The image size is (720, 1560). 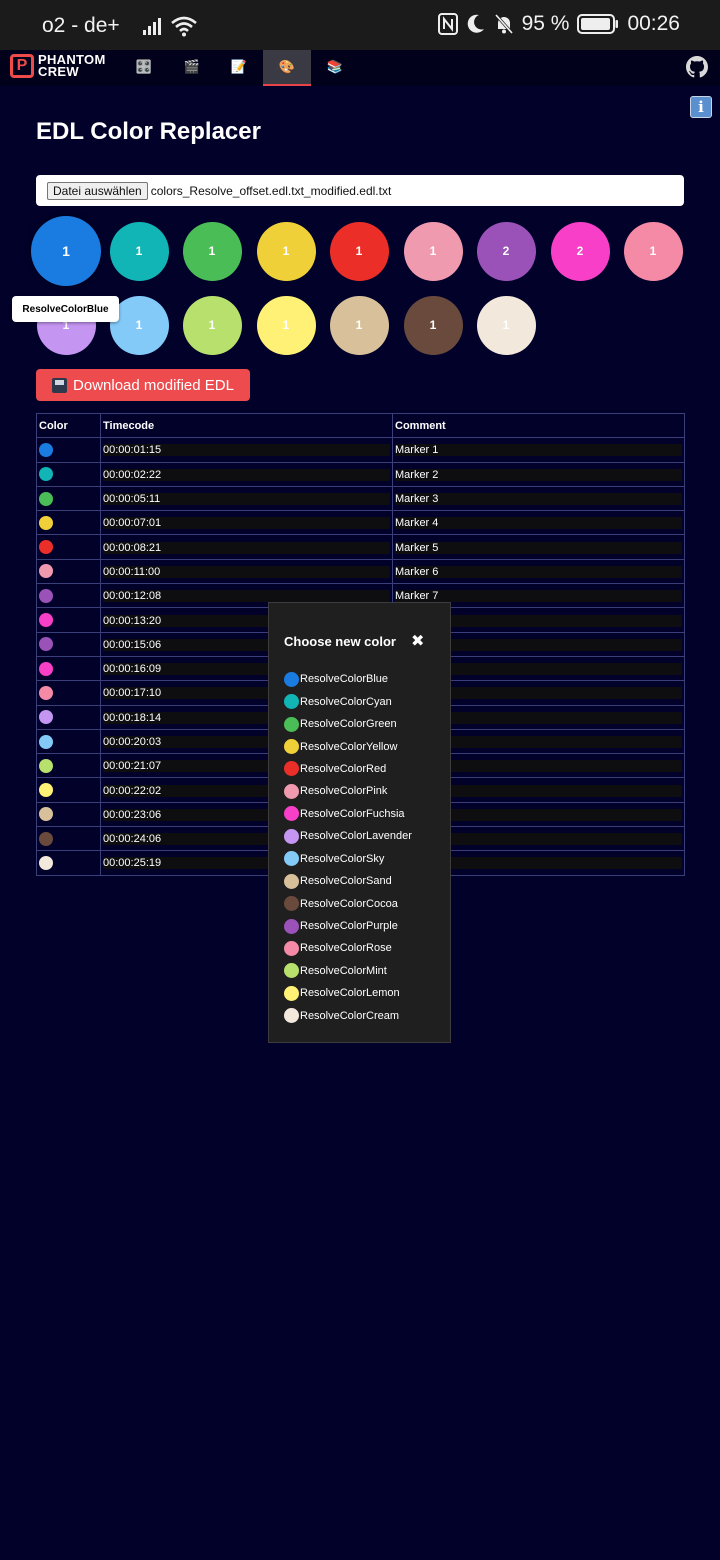 What do you see at coordinates (81, 25) in the screenshot?
I see `carrier-label: o2 - de+` at bounding box center [81, 25].